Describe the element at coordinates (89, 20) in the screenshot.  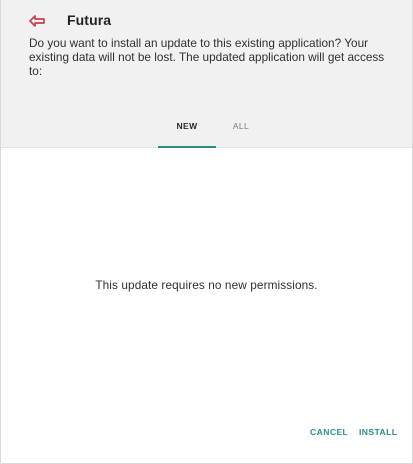
I see `app-title: Futura` at that location.